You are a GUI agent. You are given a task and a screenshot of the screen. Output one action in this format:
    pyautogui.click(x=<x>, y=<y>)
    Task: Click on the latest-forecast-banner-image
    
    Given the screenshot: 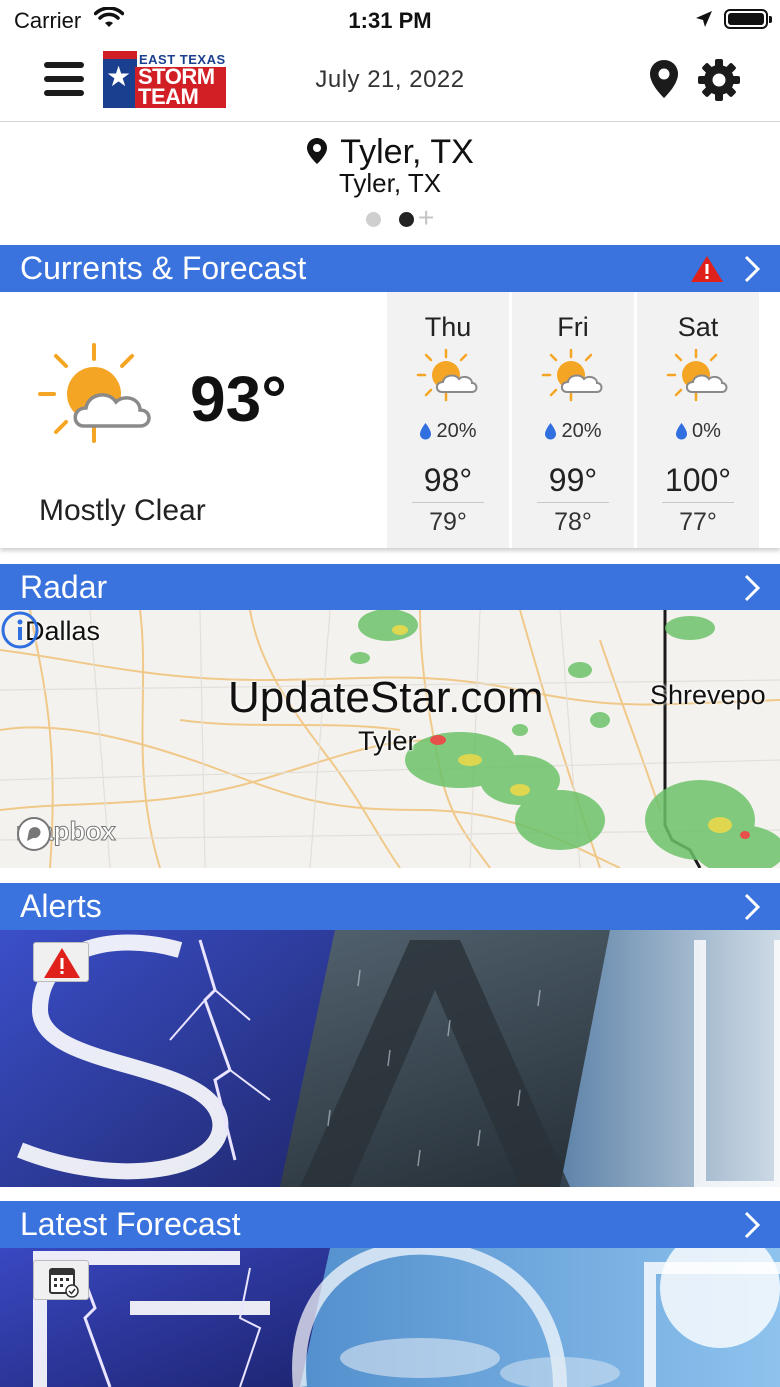 What is the action you would take?
    pyautogui.click(x=390, y=1317)
    